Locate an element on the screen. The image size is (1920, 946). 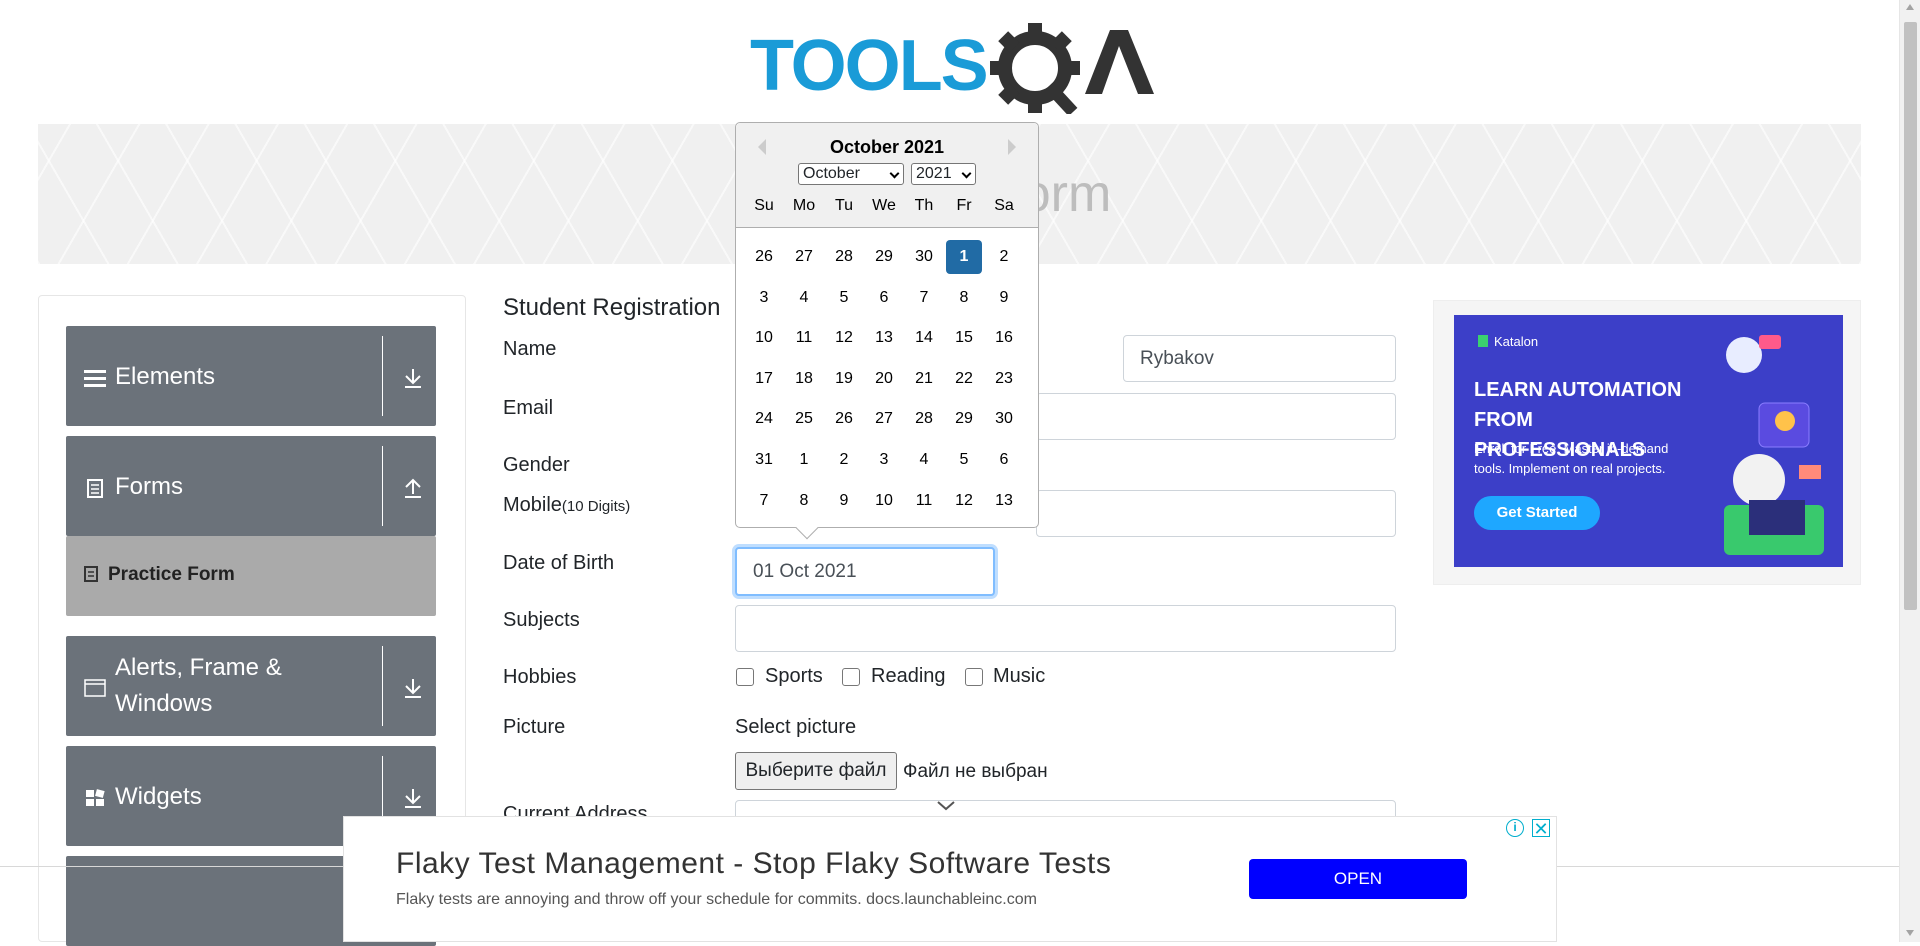
ad-illustration is located at coordinates (1774, 445).